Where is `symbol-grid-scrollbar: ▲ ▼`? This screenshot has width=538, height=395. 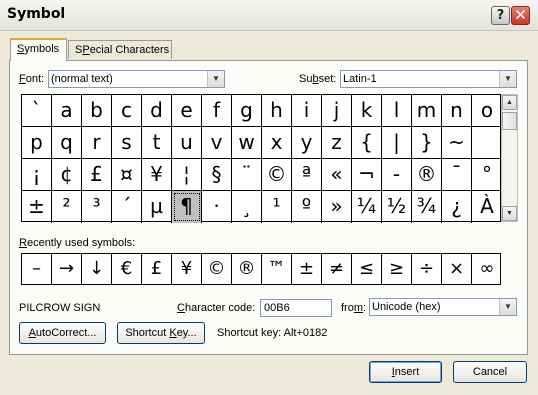 symbol-grid-scrollbar: ▲ ▼ is located at coordinates (509, 158).